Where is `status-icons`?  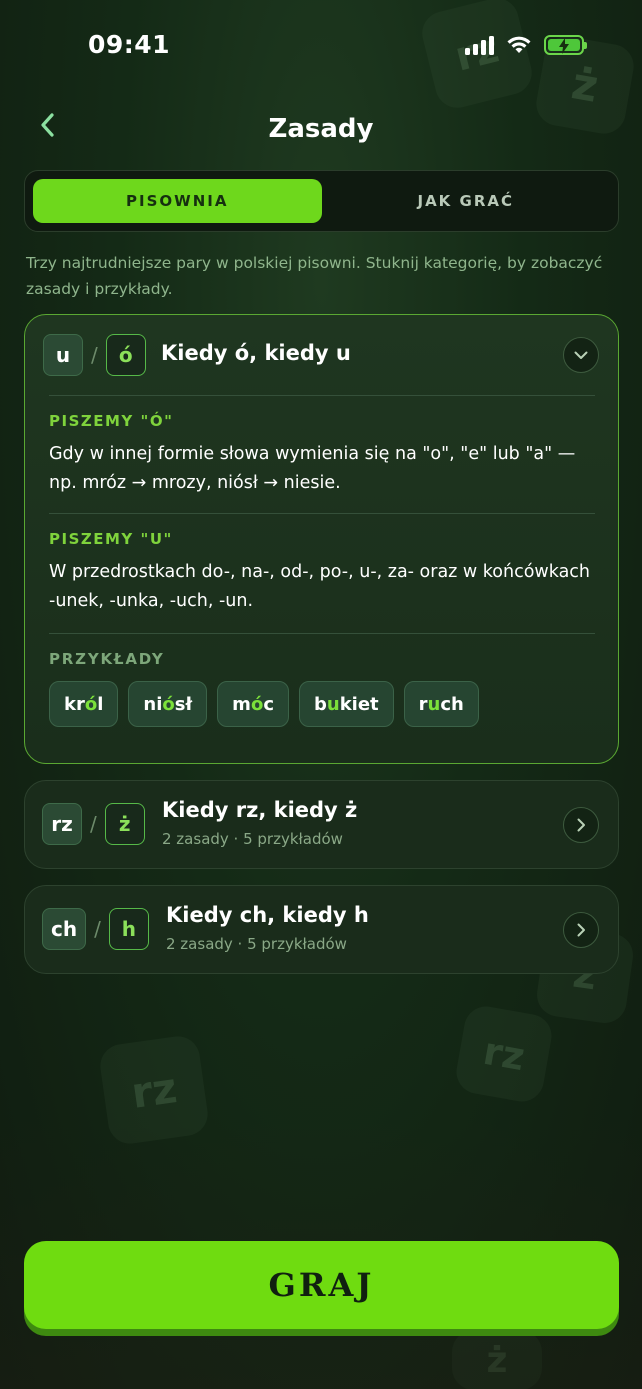 status-icons is located at coordinates (526, 45).